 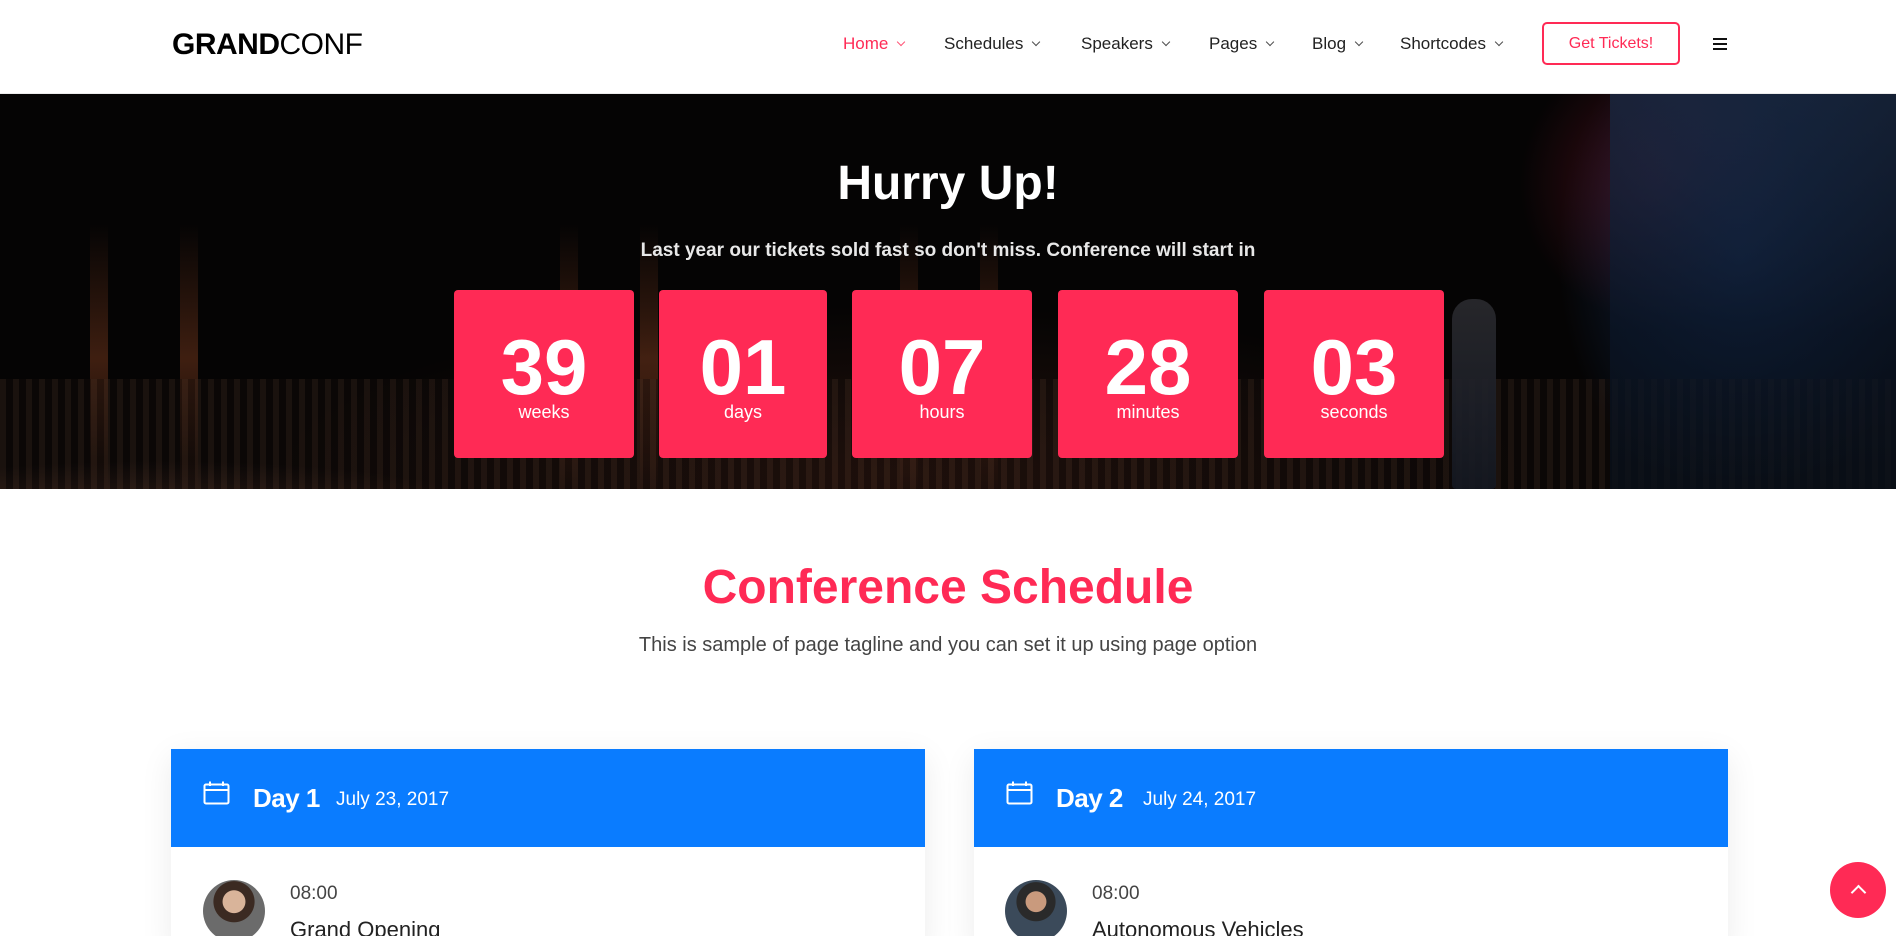 I want to click on chevron-up-icon, so click(x=1858, y=892).